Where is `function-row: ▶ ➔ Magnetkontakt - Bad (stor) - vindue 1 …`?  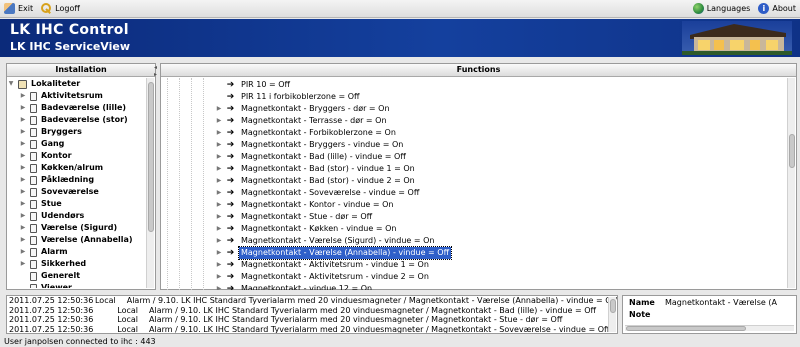 function-row: ▶ ➔ Magnetkontakt - Bad (stor) - vindue 1 … is located at coordinates (316, 169).